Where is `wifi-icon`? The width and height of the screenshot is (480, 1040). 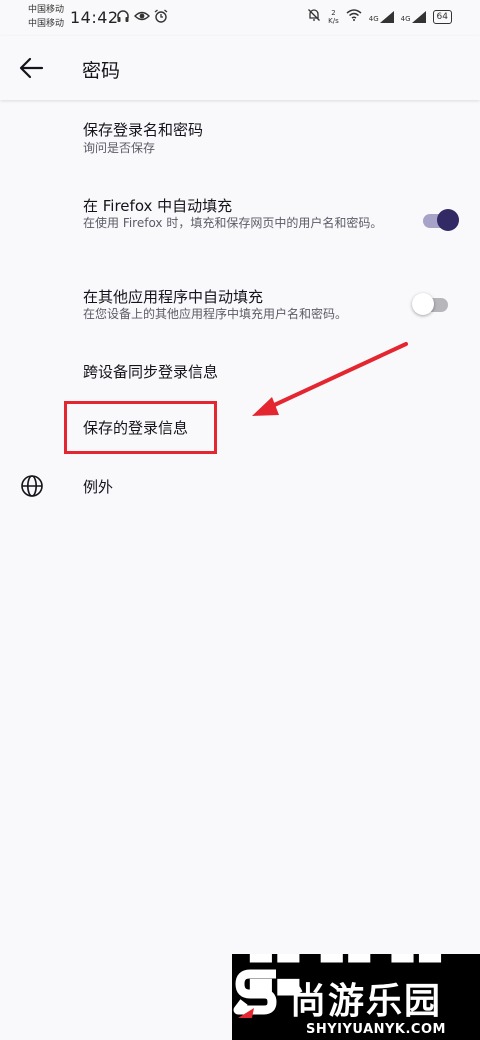 wifi-icon is located at coordinates (354, 16).